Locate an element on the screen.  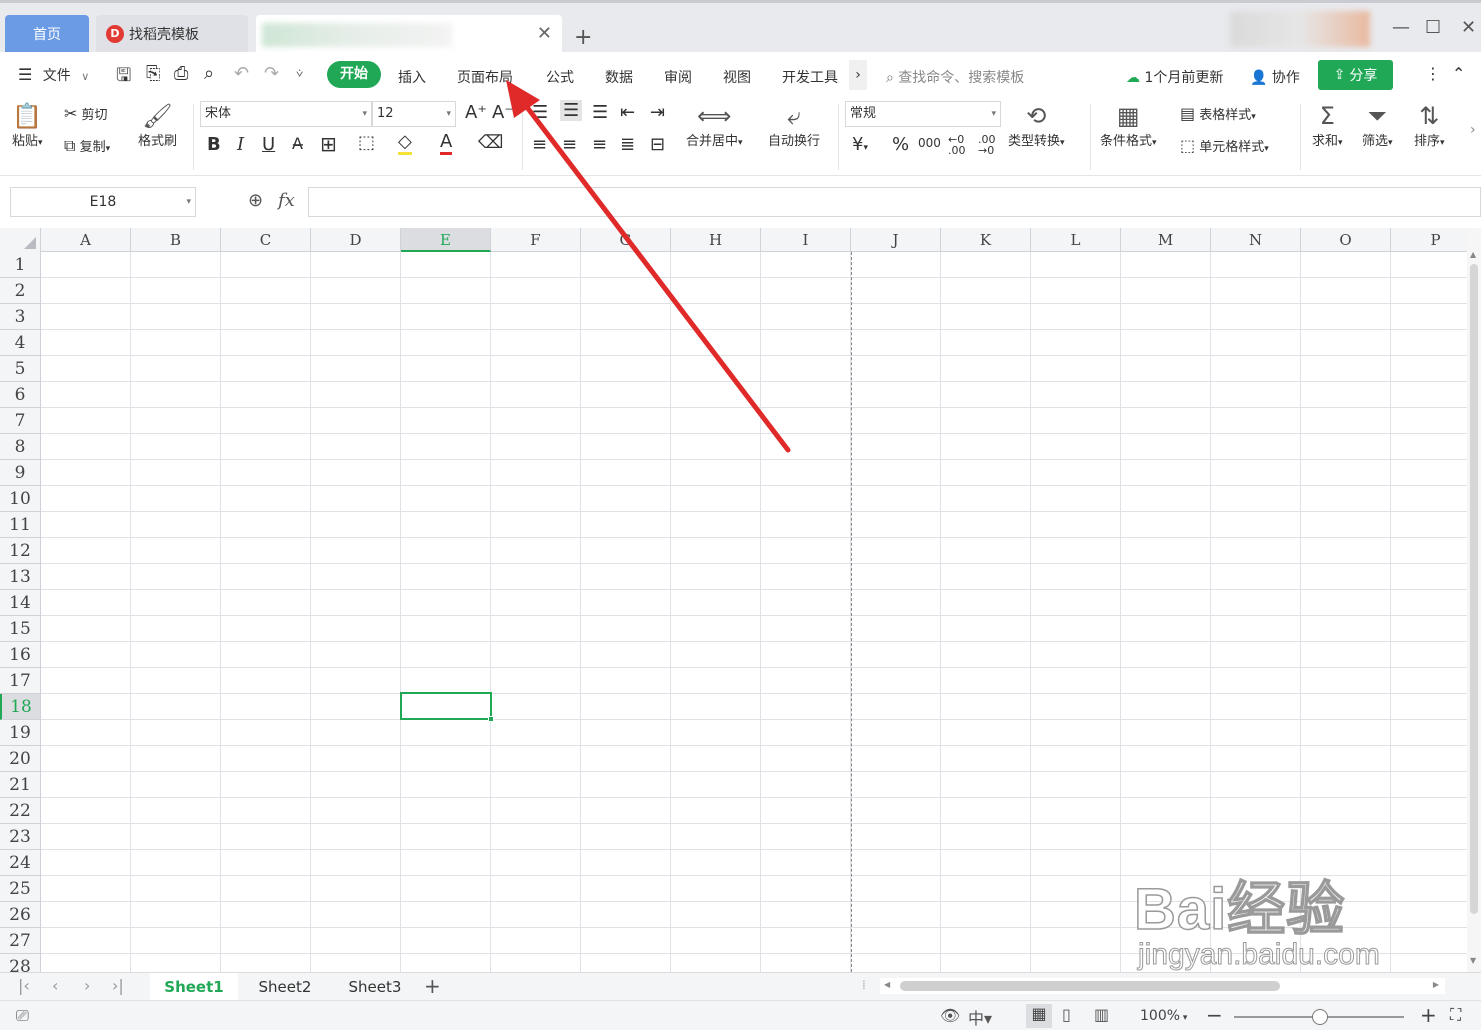
column-header-i: I is located at coordinates (806, 240).